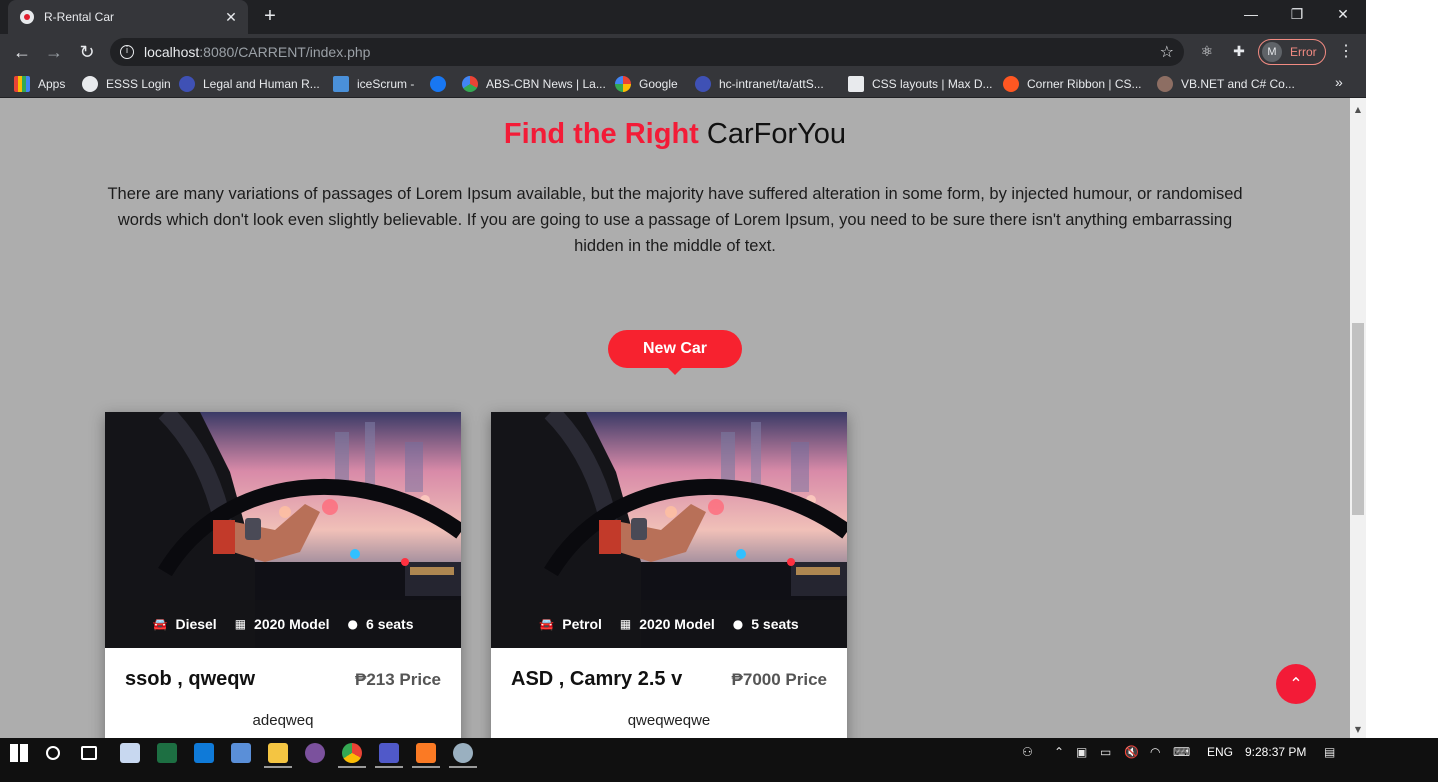 This screenshot has width=1438, height=782. I want to click on car-description: qweqweqwe, so click(669, 720).